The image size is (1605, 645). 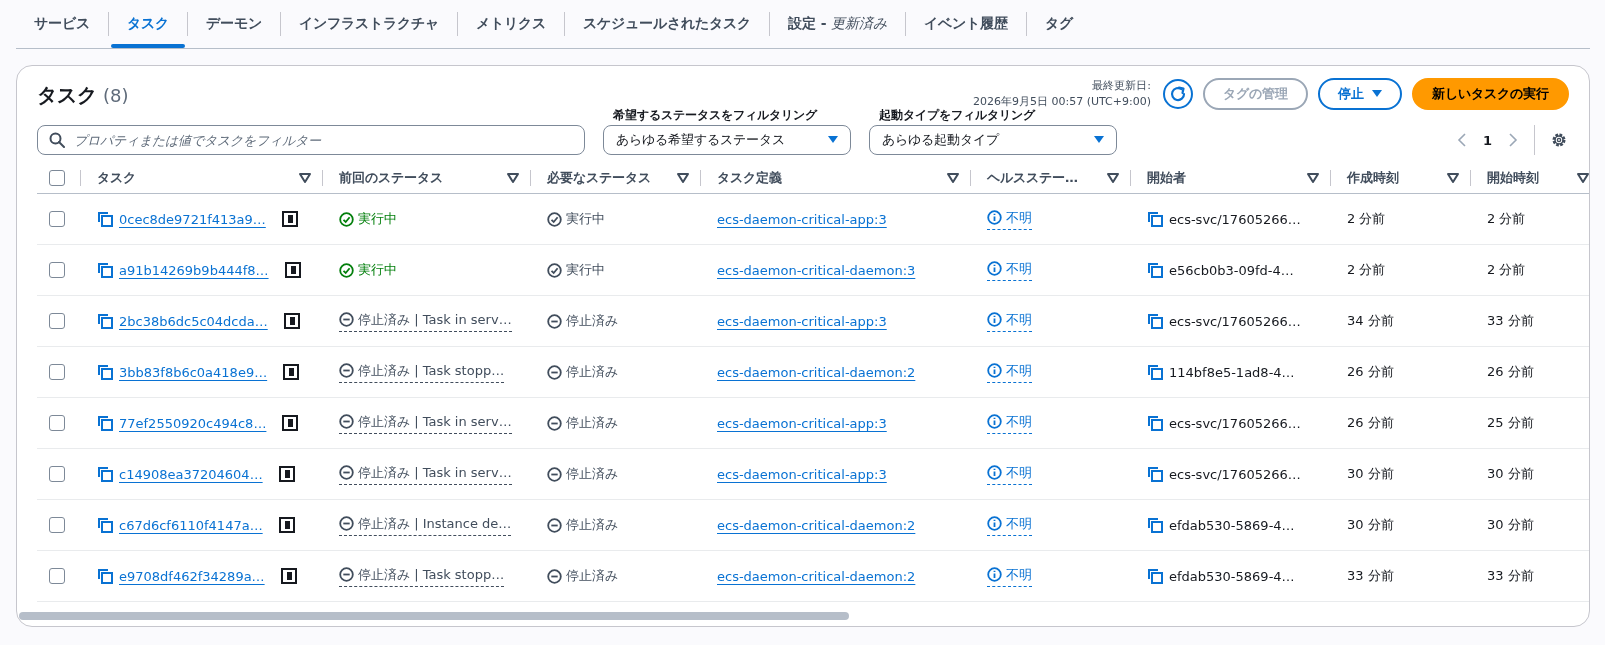 What do you see at coordinates (993, 140) in the screenshot?
I see `filter-dropdown: あらゆる起動タイプ` at bounding box center [993, 140].